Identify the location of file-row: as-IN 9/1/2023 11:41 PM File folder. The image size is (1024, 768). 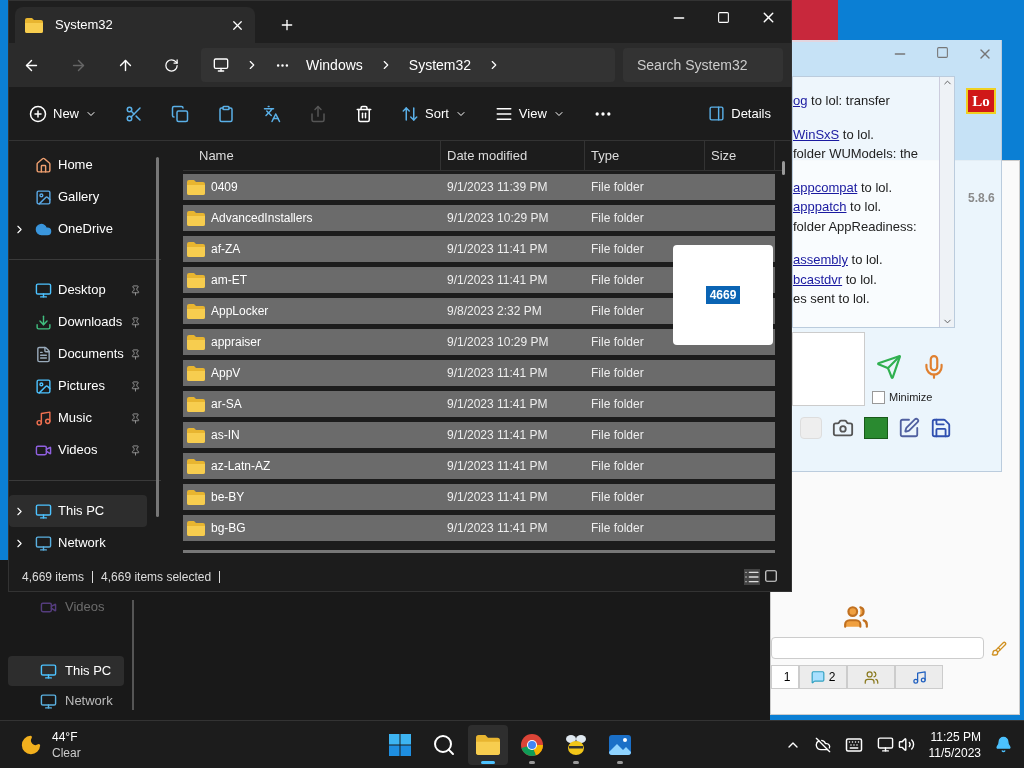
(479, 435).